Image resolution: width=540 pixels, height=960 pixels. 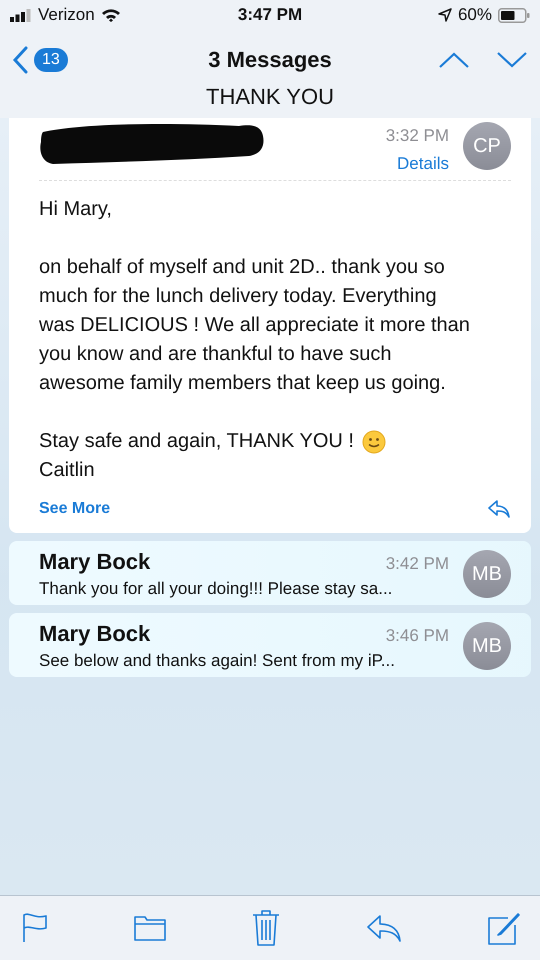 What do you see at coordinates (270, 96) in the screenshot?
I see `thread-subject: THANK YOU` at bounding box center [270, 96].